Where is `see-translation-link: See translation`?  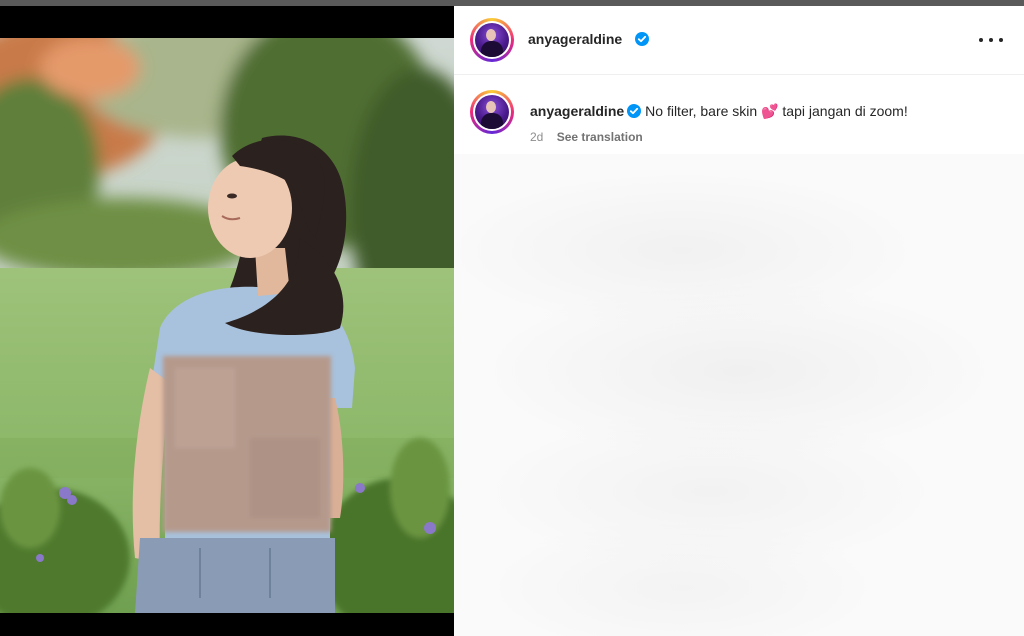
see-translation-link: See translation is located at coordinates (600, 137).